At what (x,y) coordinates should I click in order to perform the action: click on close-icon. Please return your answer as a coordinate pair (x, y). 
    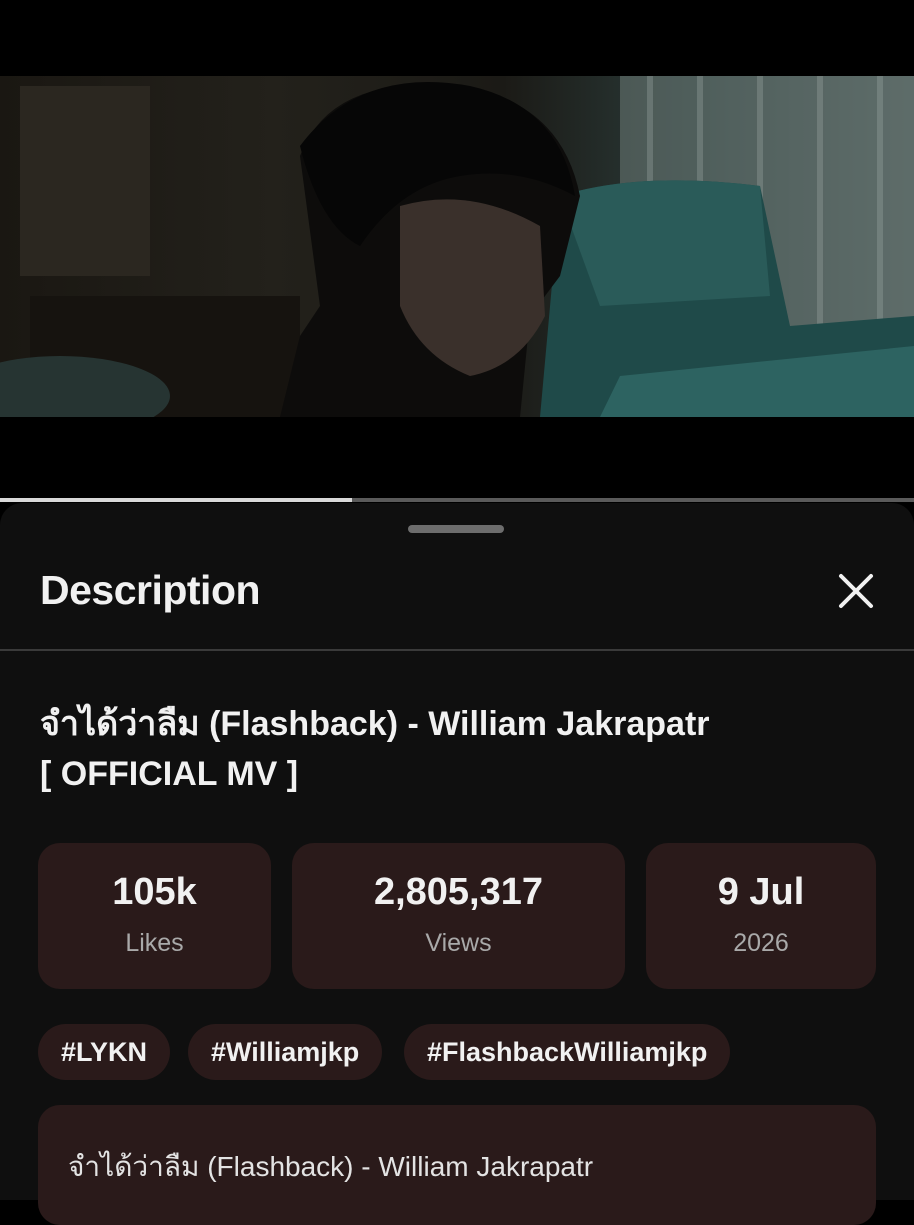
    Looking at the image, I should click on (856, 591).